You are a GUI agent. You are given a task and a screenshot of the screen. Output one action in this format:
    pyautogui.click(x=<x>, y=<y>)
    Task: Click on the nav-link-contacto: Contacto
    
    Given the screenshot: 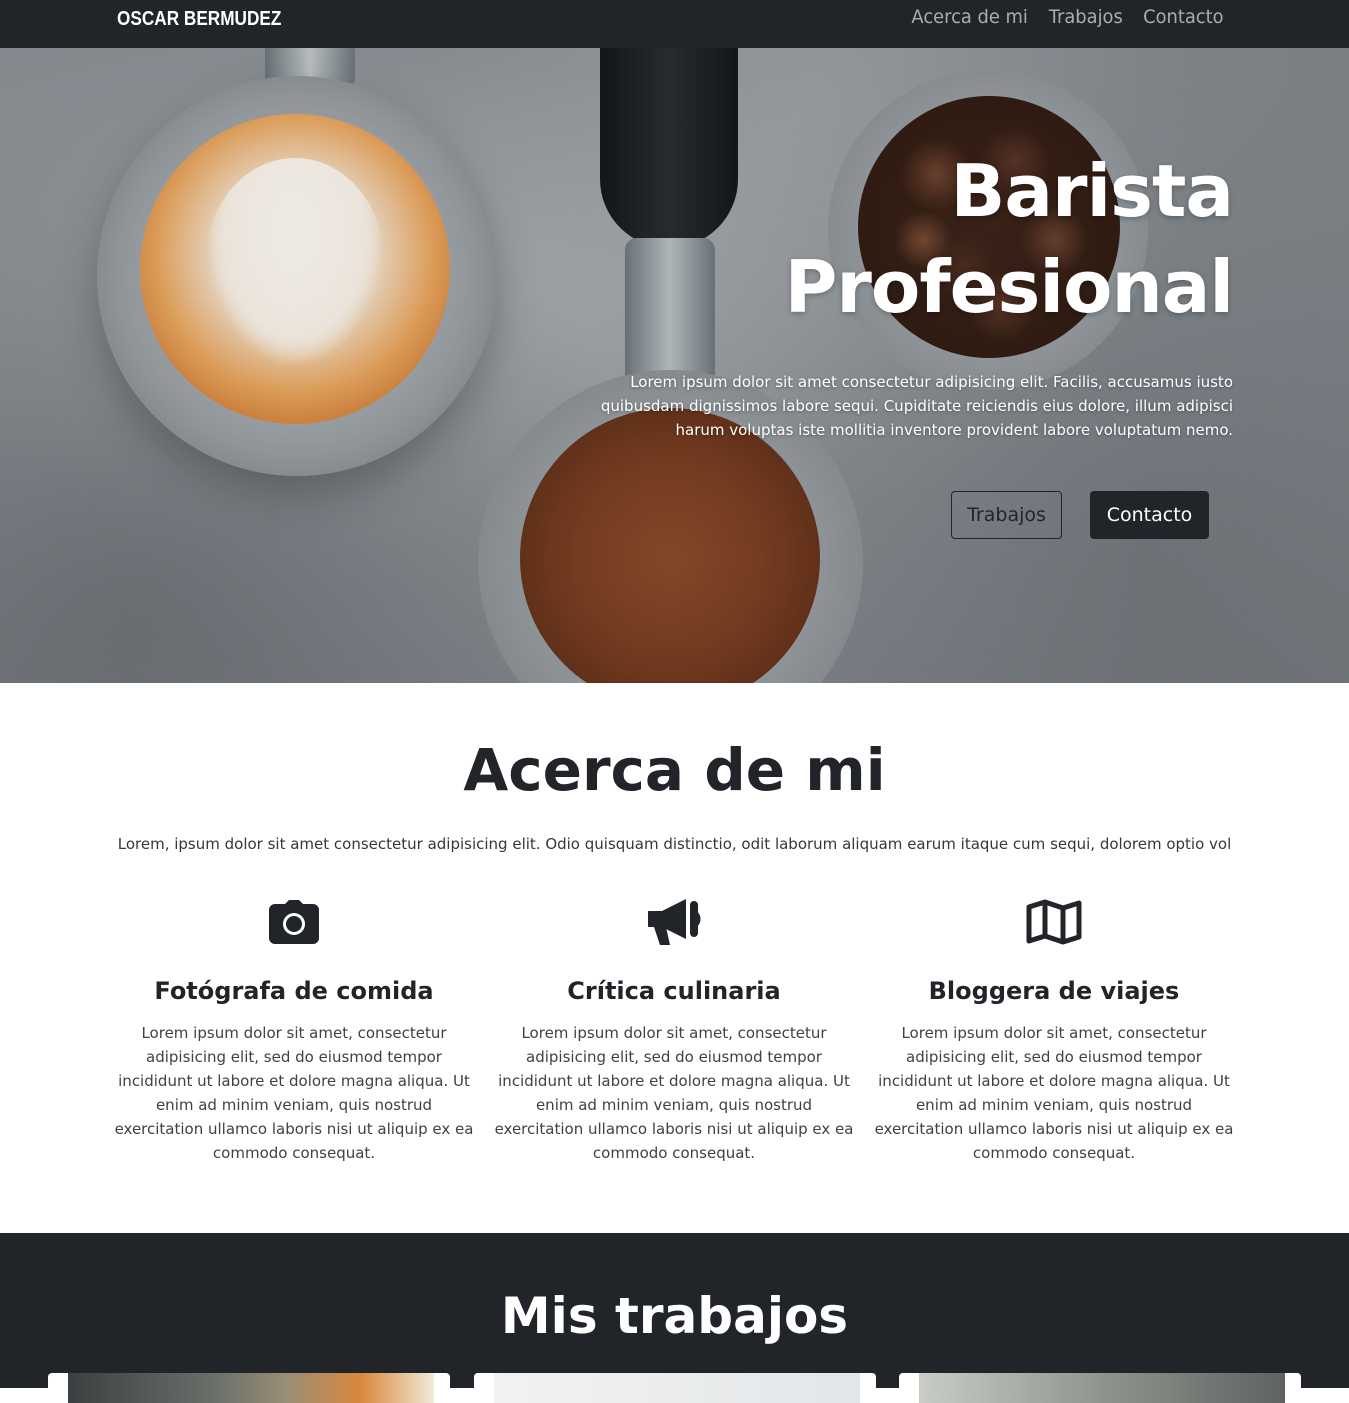 What is the action you would take?
    pyautogui.click(x=1184, y=17)
    